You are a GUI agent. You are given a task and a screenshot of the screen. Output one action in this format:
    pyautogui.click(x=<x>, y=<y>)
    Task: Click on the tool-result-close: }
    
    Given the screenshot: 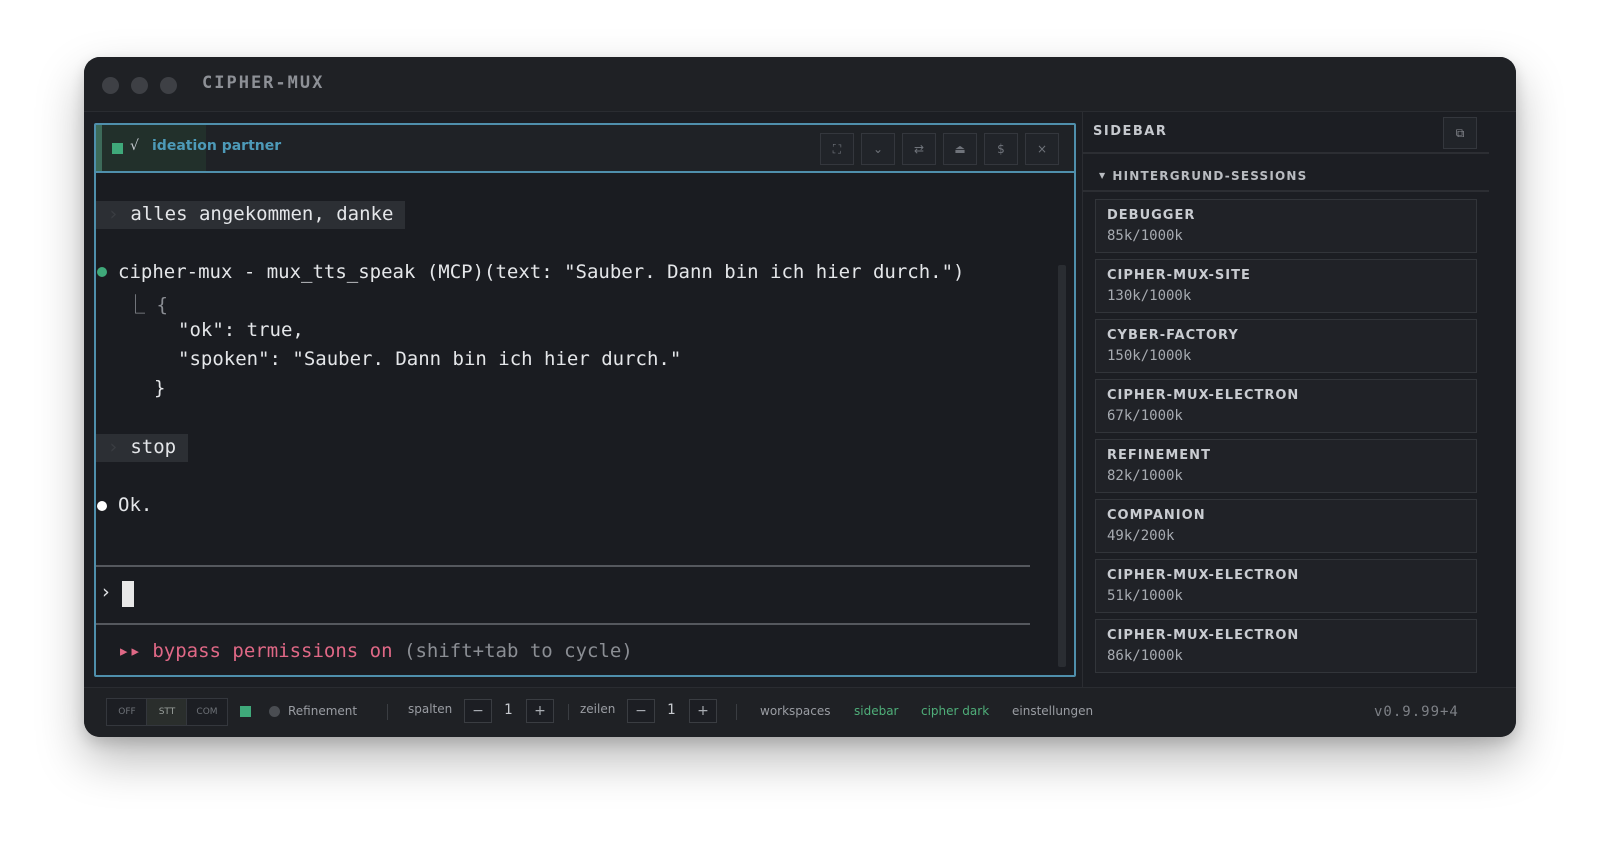 What is the action you would take?
    pyautogui.click(x=160, y=388)
    